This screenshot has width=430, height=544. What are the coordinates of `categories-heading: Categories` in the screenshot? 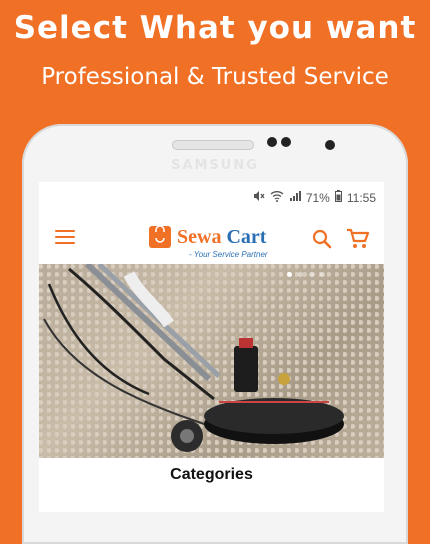 It's located at (211, 474).